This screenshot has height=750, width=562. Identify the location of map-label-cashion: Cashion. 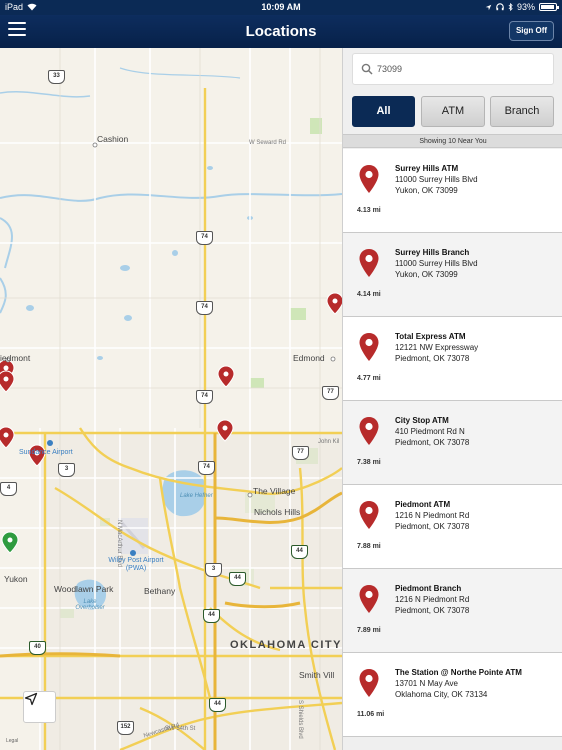
(113, 139).